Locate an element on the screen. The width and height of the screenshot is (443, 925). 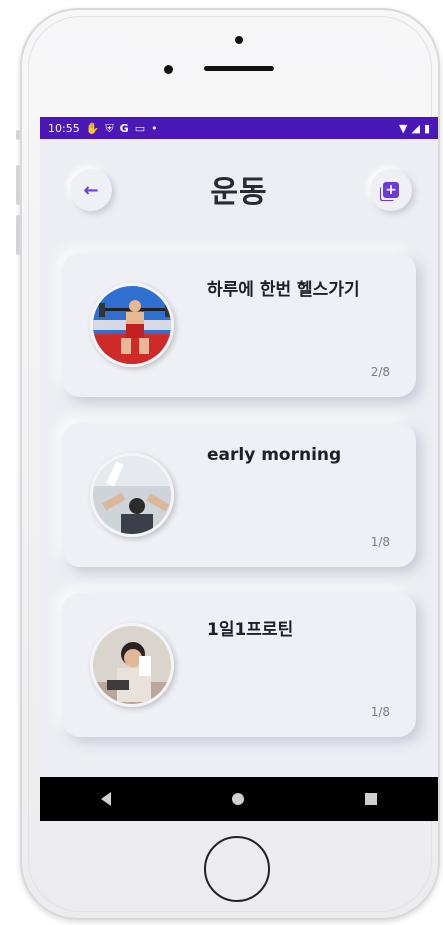
signal-icon: ◢ is located at coordinates (415, 128).